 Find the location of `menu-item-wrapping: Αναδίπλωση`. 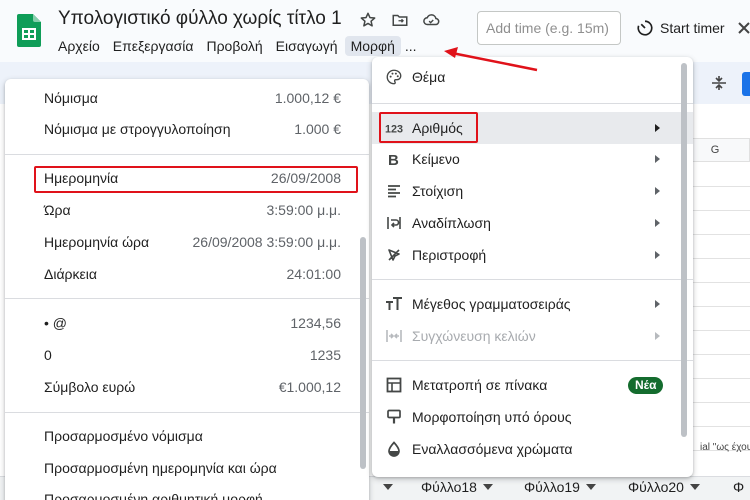

menu-item-wrapping: Αναδίπλωση is located at coordinates (532, 223).